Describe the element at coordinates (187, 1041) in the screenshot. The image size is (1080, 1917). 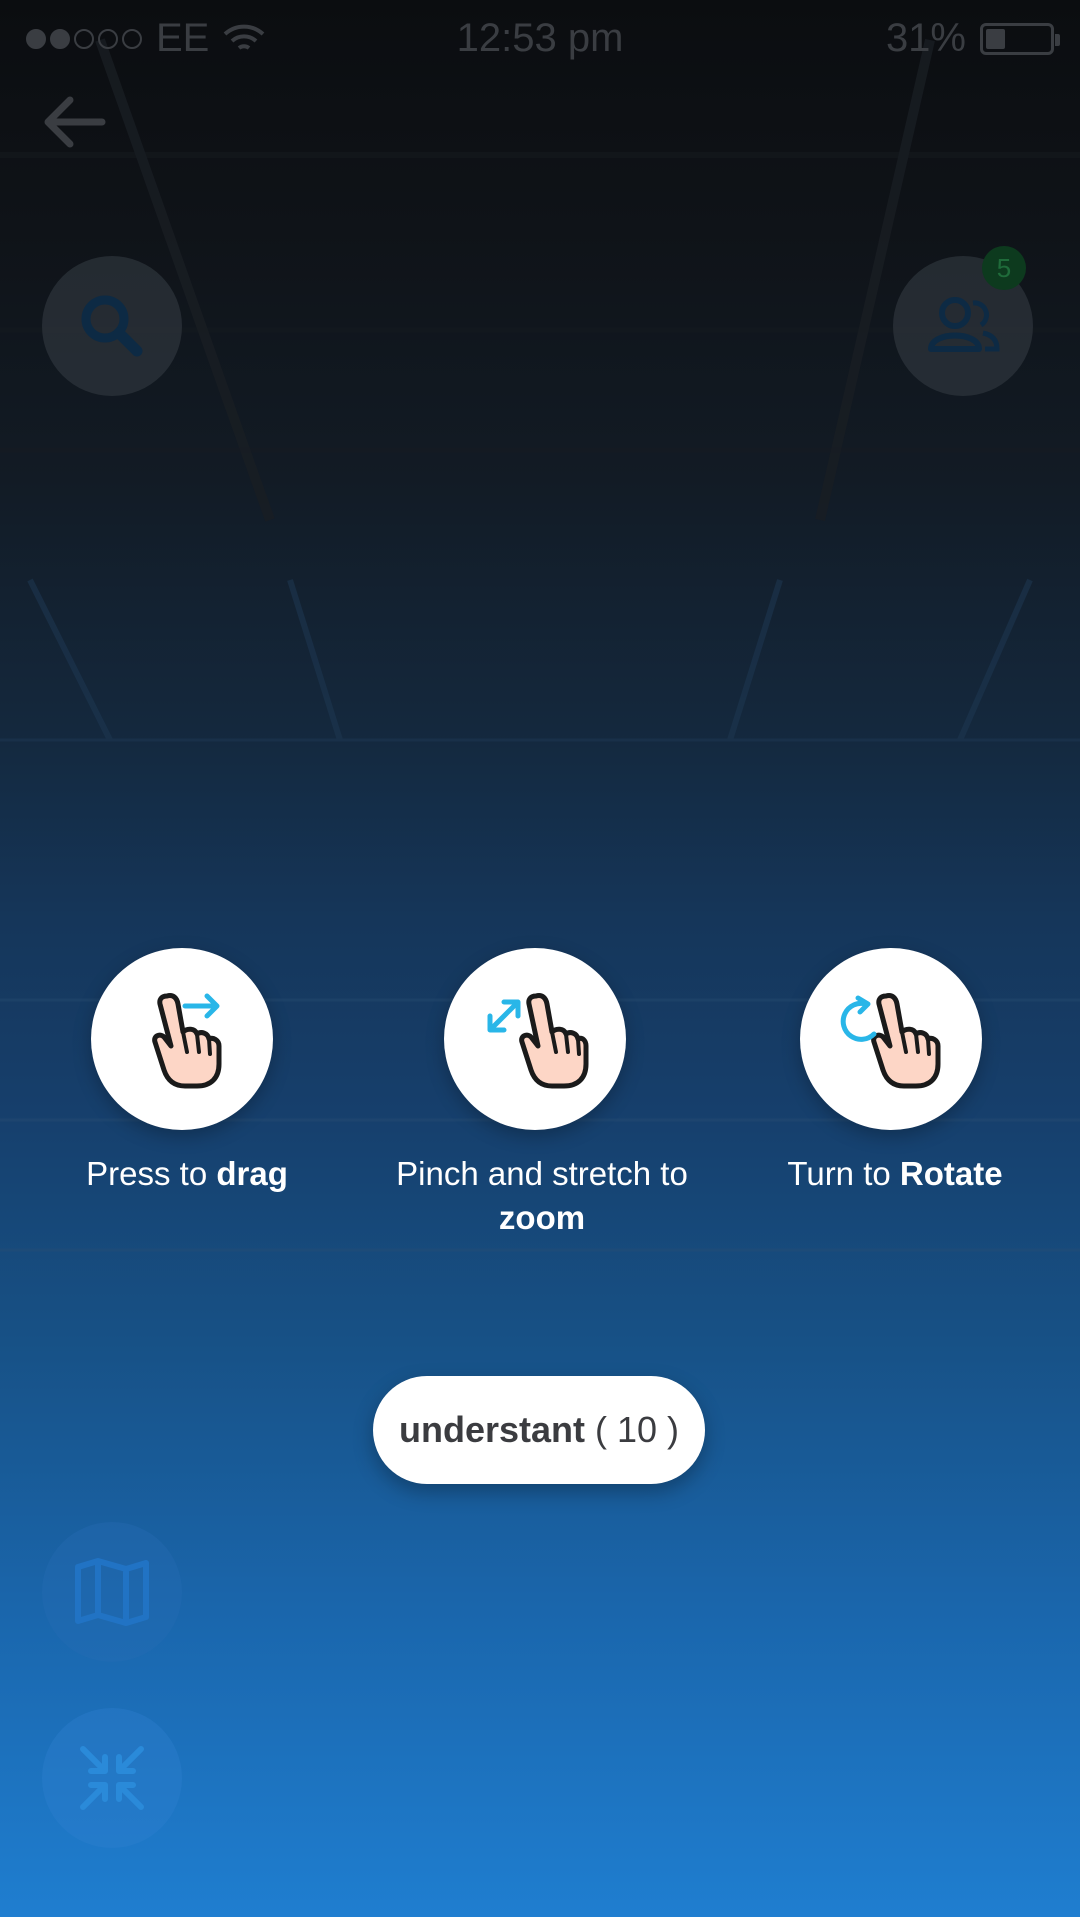
I see `drag-hand-icon` at that location.